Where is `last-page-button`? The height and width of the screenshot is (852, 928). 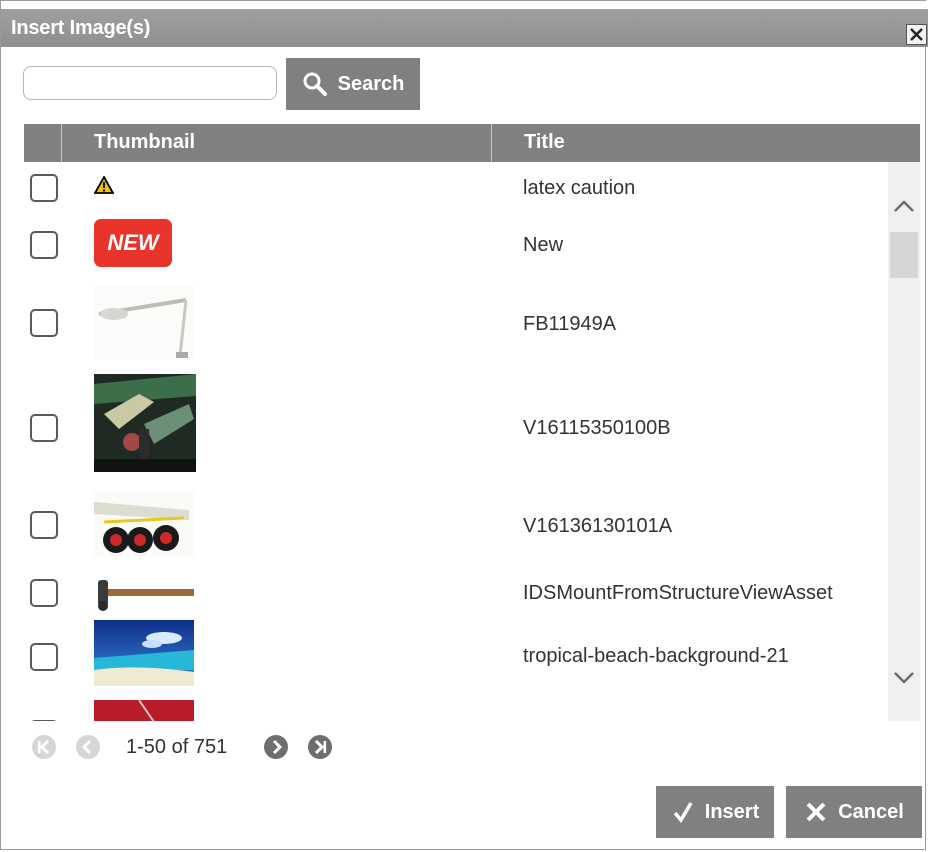 last-page-button is located at coordinates (320, 747).